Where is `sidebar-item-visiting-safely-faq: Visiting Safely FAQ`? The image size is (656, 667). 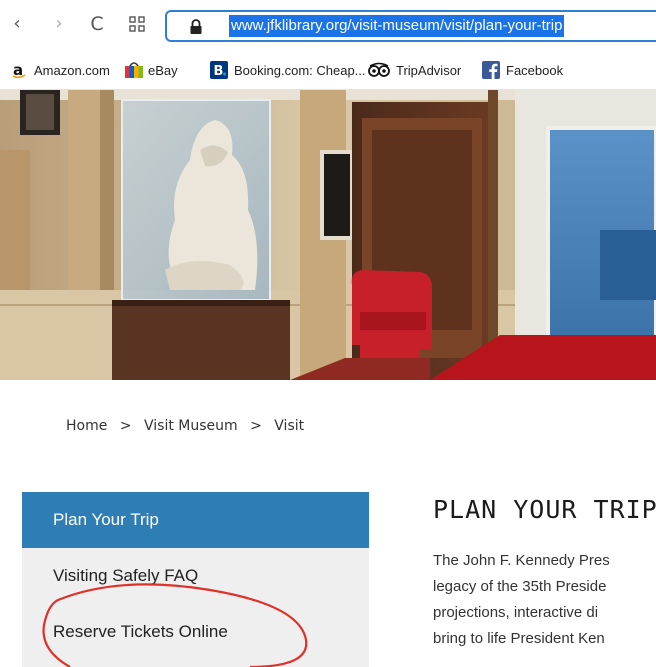 sidebar-item-visiting-safely-faq: Visiting Safely FAQ is located at coordinates (195, 576).